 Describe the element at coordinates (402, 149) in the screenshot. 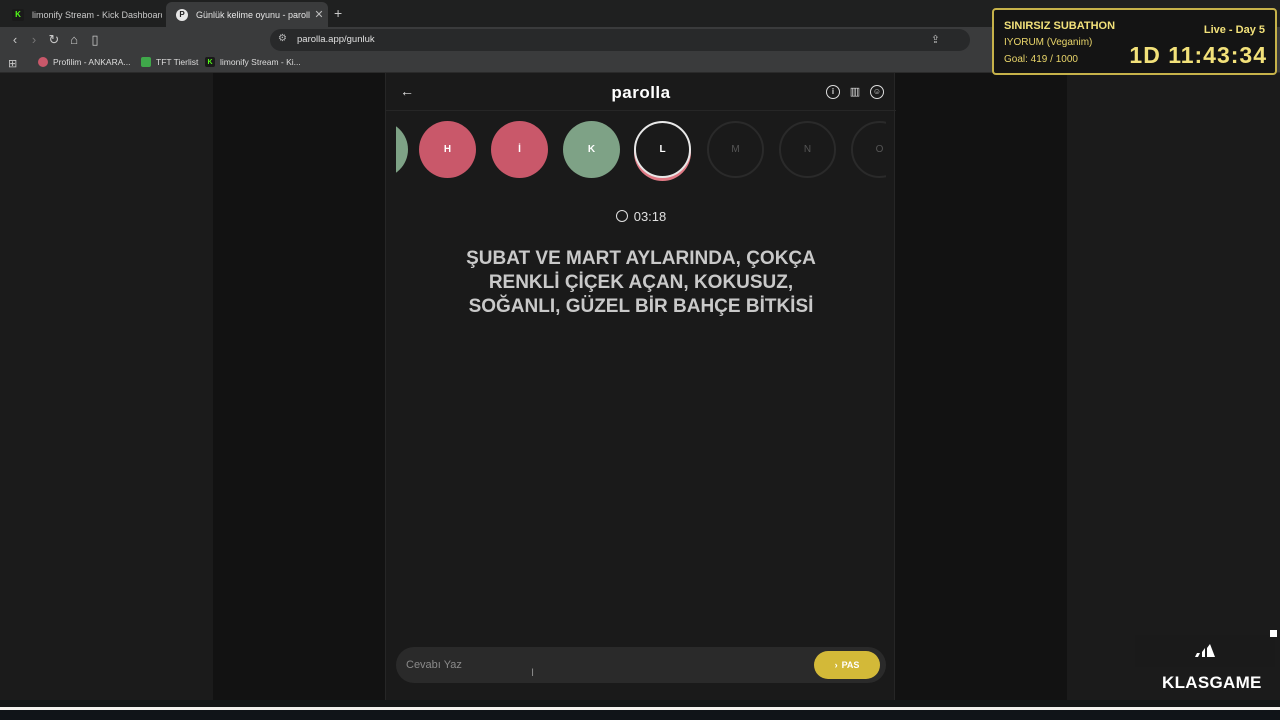

I see `letter-circle` at that location.